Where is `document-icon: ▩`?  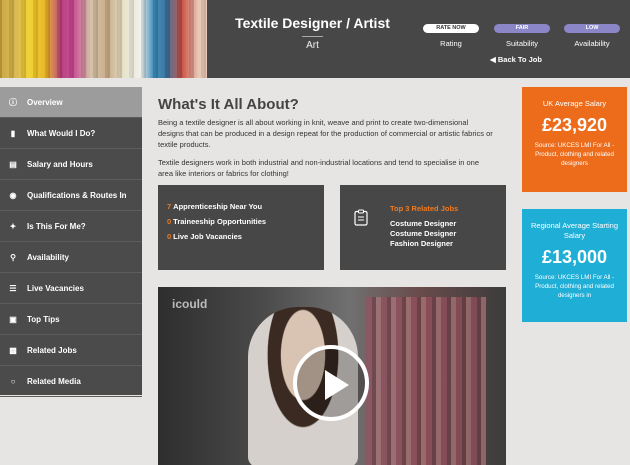 document-icon: ▩ is located at coordinates (13, 350).